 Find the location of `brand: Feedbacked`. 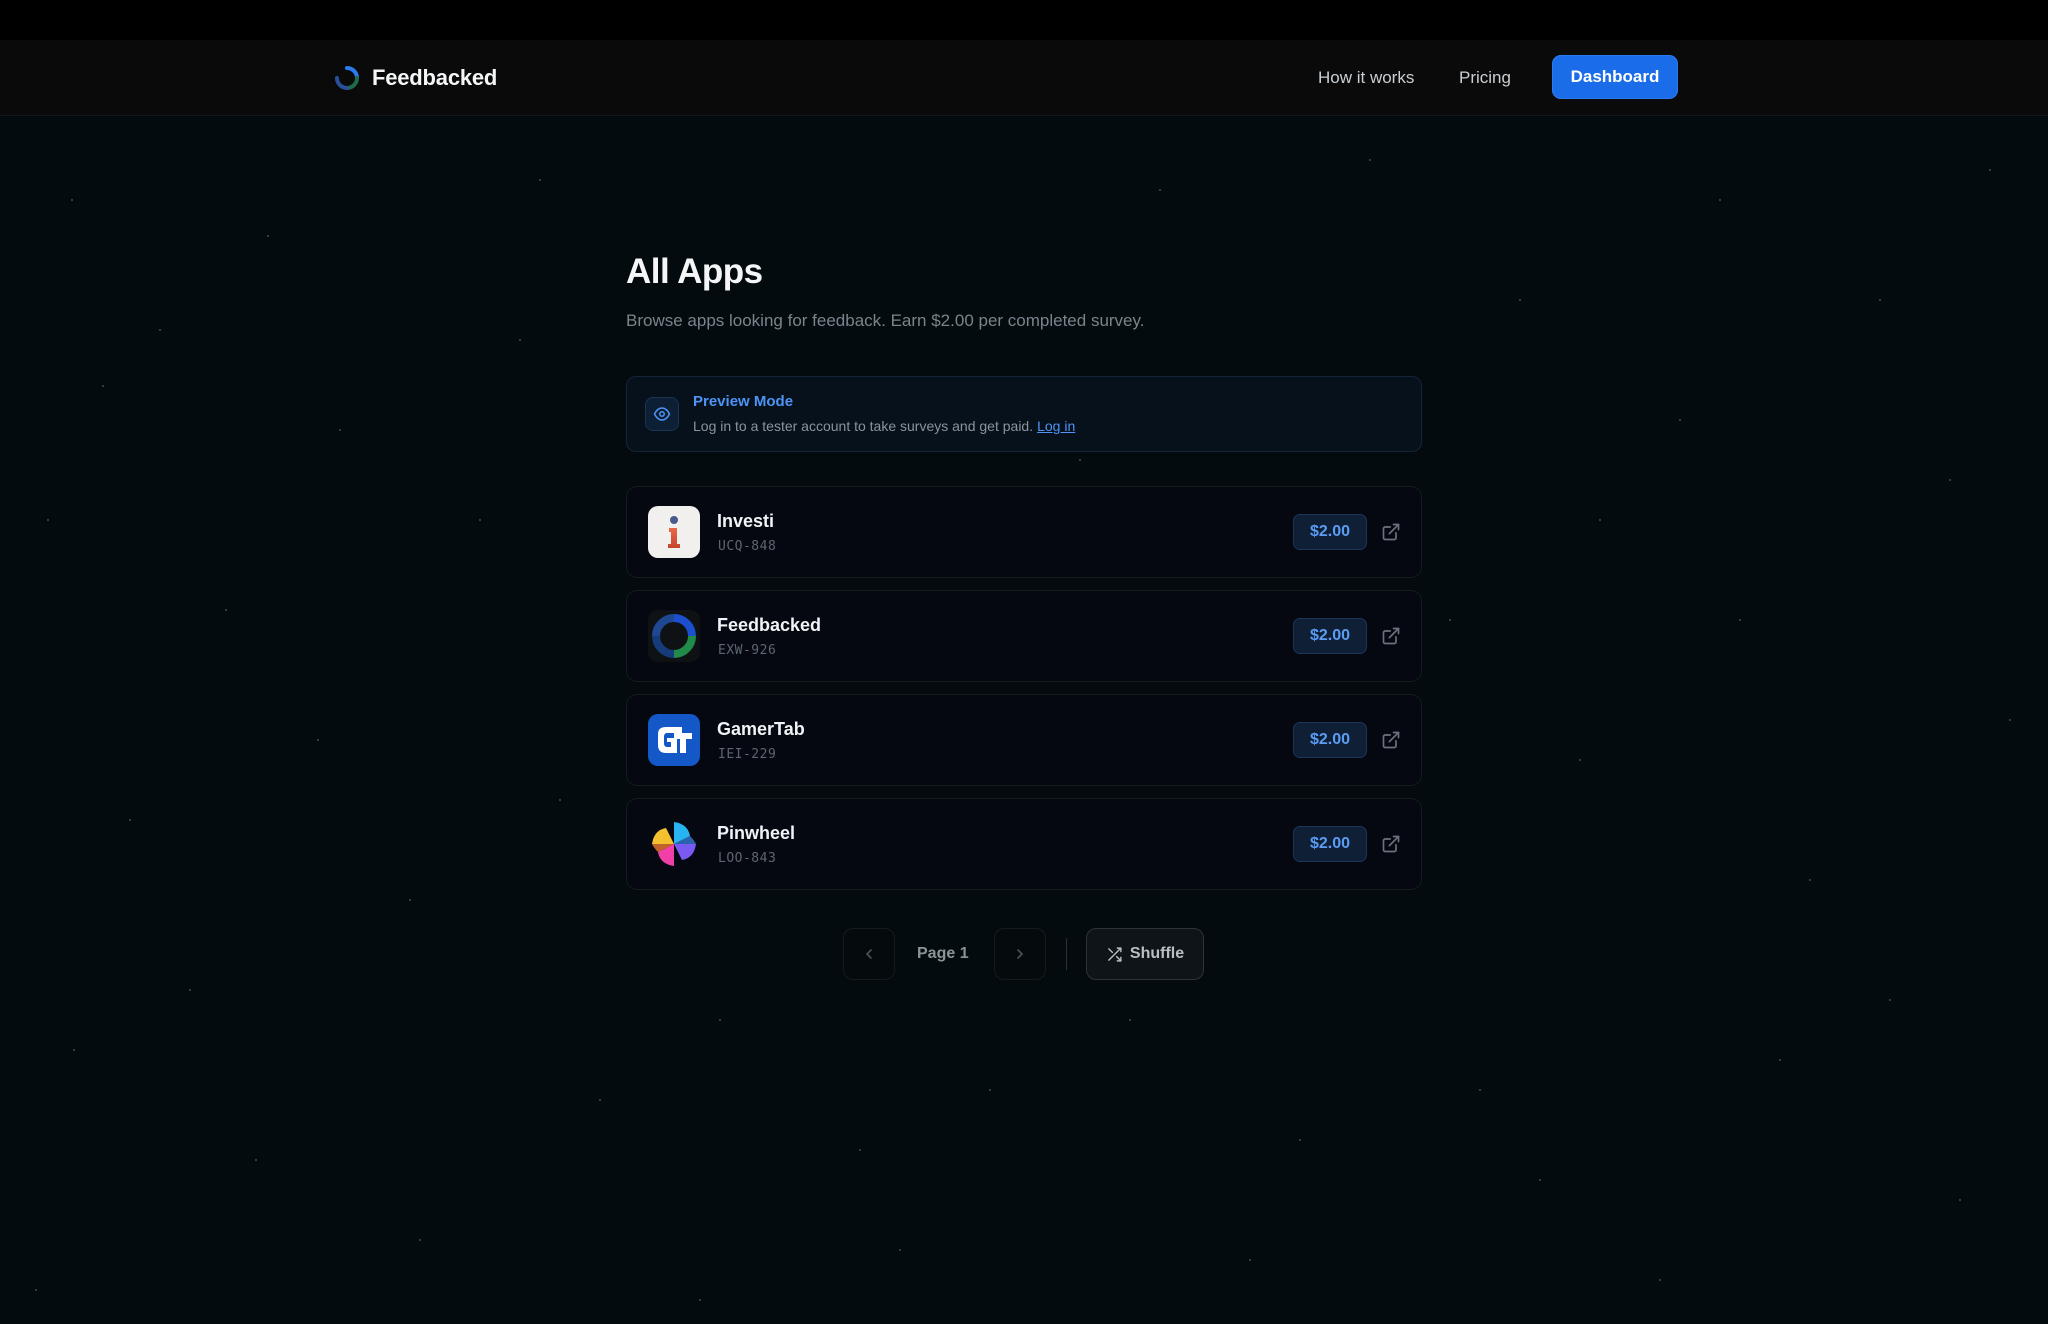

brand: Feedbacked is located at coordinates (415, 78).